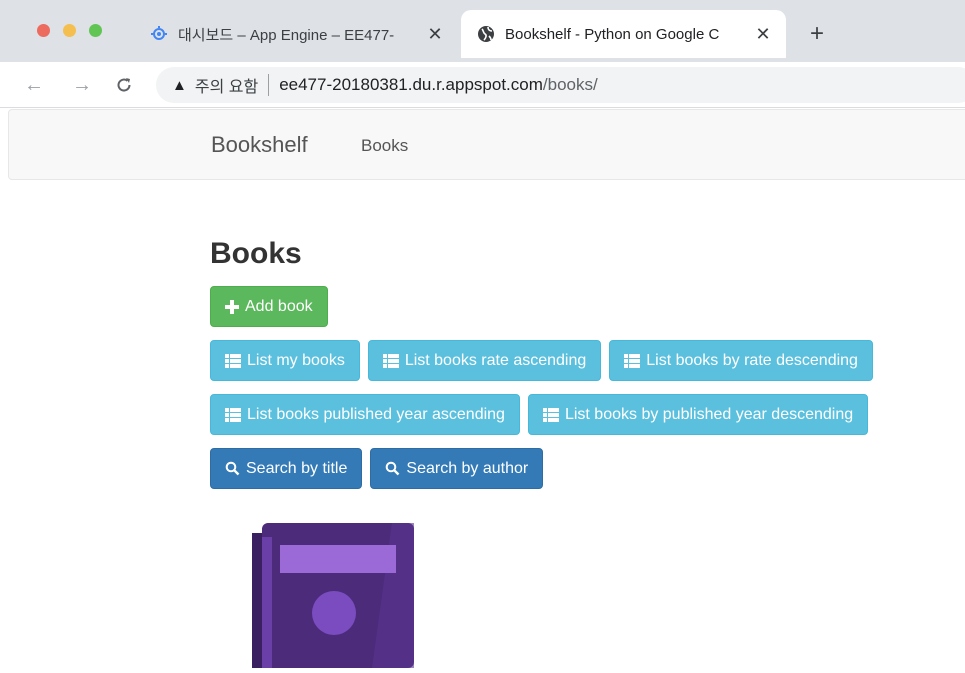 The width and height of the screenshot is (965, 673). What do you see at coordinates (269, 85) in the screenshot?
I see `address-divider` at bounding box center [269, 85].